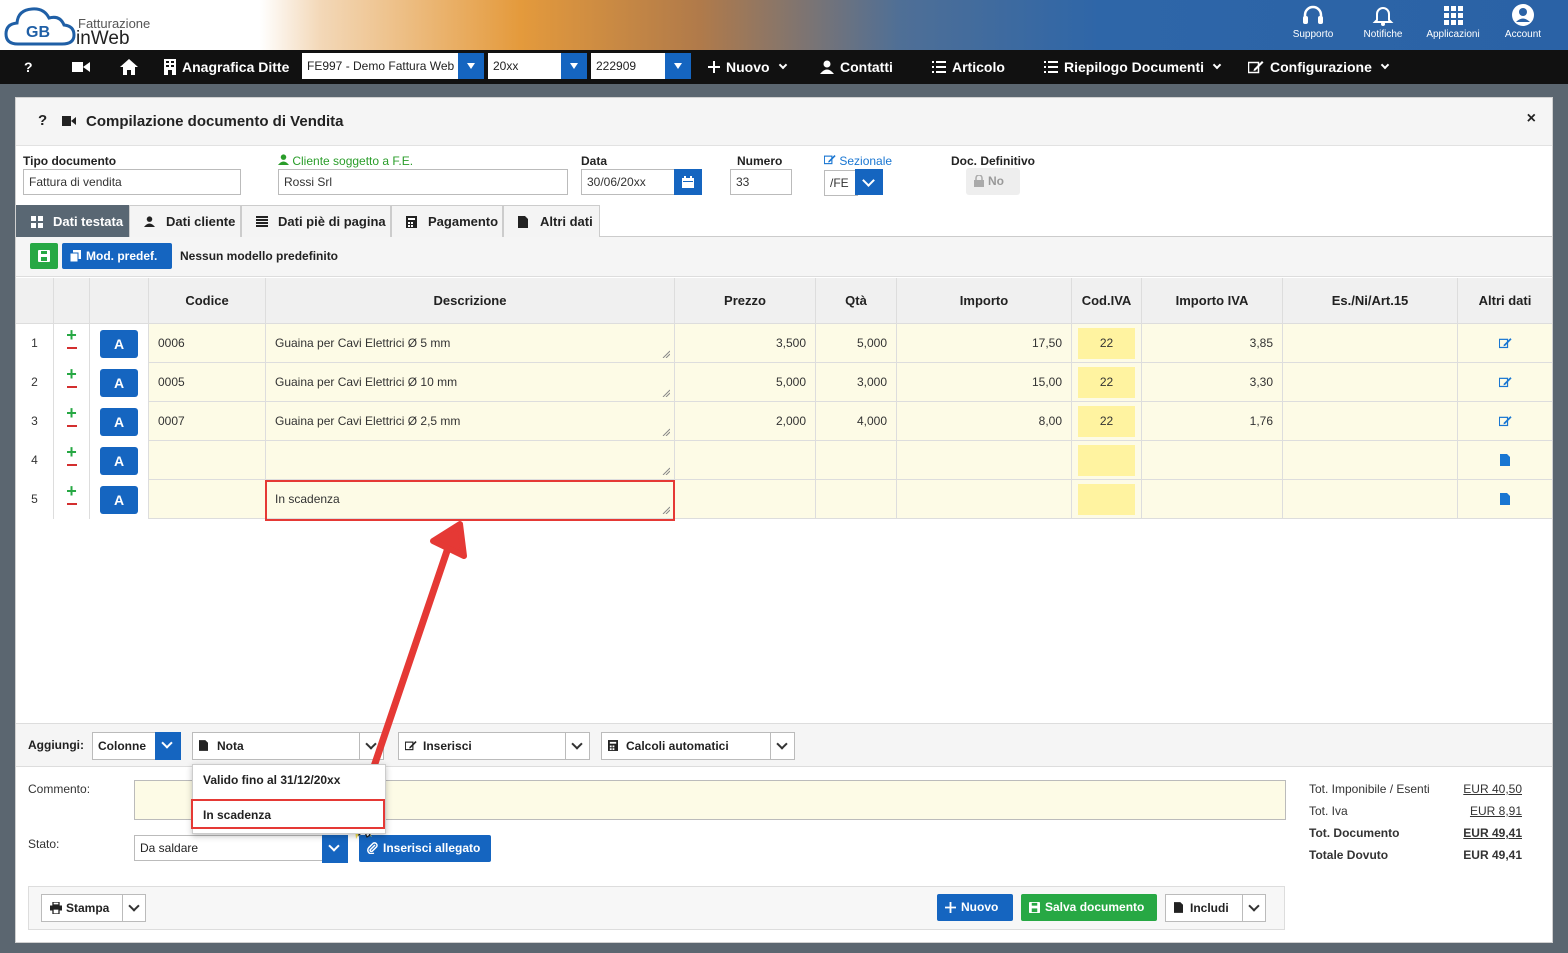  Describe the element at coordinates (271, 780) in the screenshot. I see `menu-item-valido: Valido fino al 31/12/20xx` at that location.